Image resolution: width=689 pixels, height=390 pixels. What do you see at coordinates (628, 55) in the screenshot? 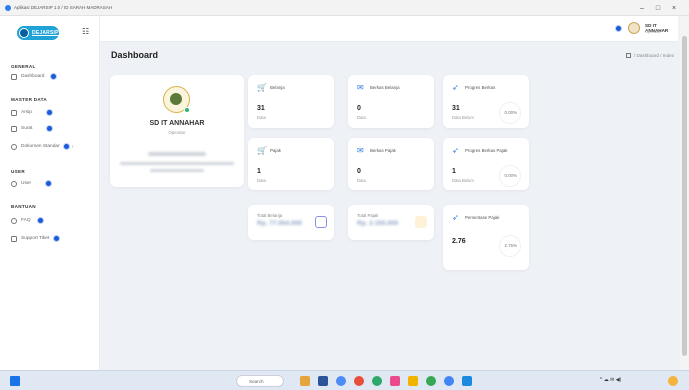
I see `breadcrumb-home-icon` at bounding box center [628, 55].